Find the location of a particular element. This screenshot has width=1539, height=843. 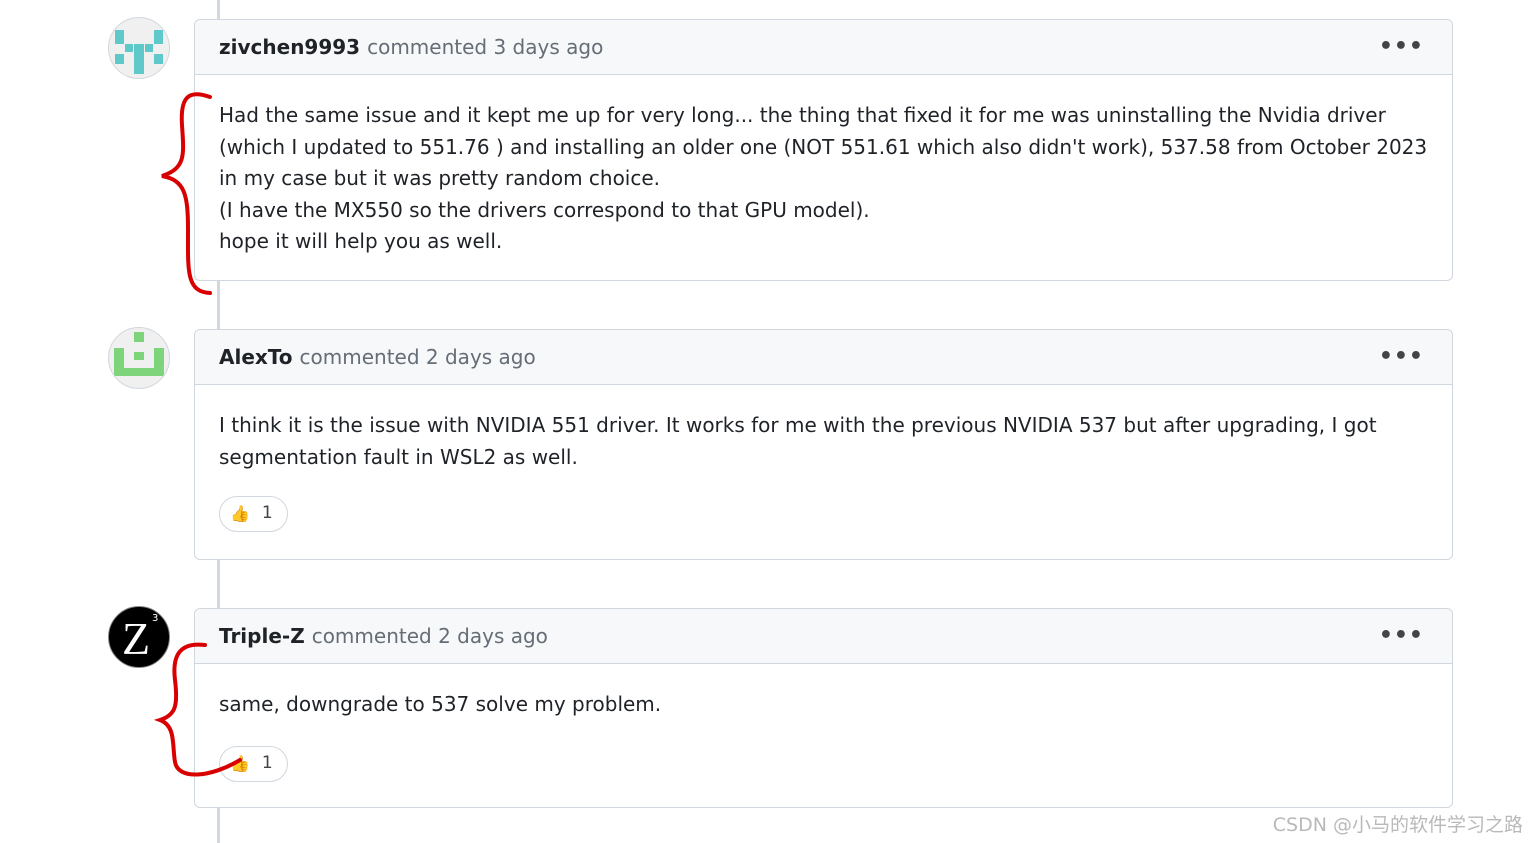

author-link: Triple-Z is located at coordinates (262, 636).